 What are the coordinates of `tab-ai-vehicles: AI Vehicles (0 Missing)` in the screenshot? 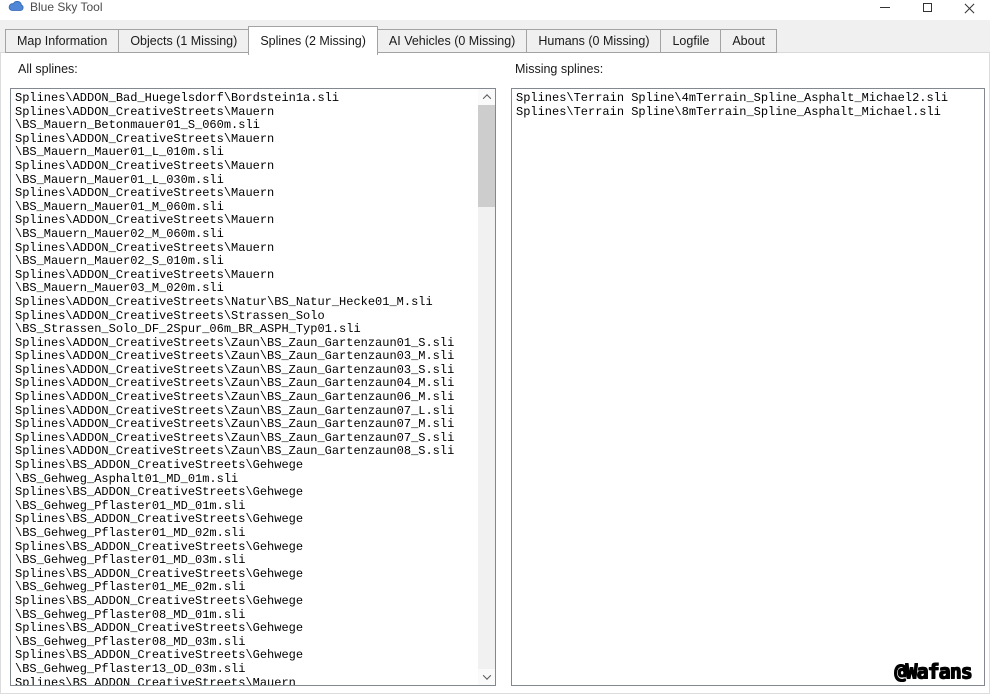 It's located at (452, 41).